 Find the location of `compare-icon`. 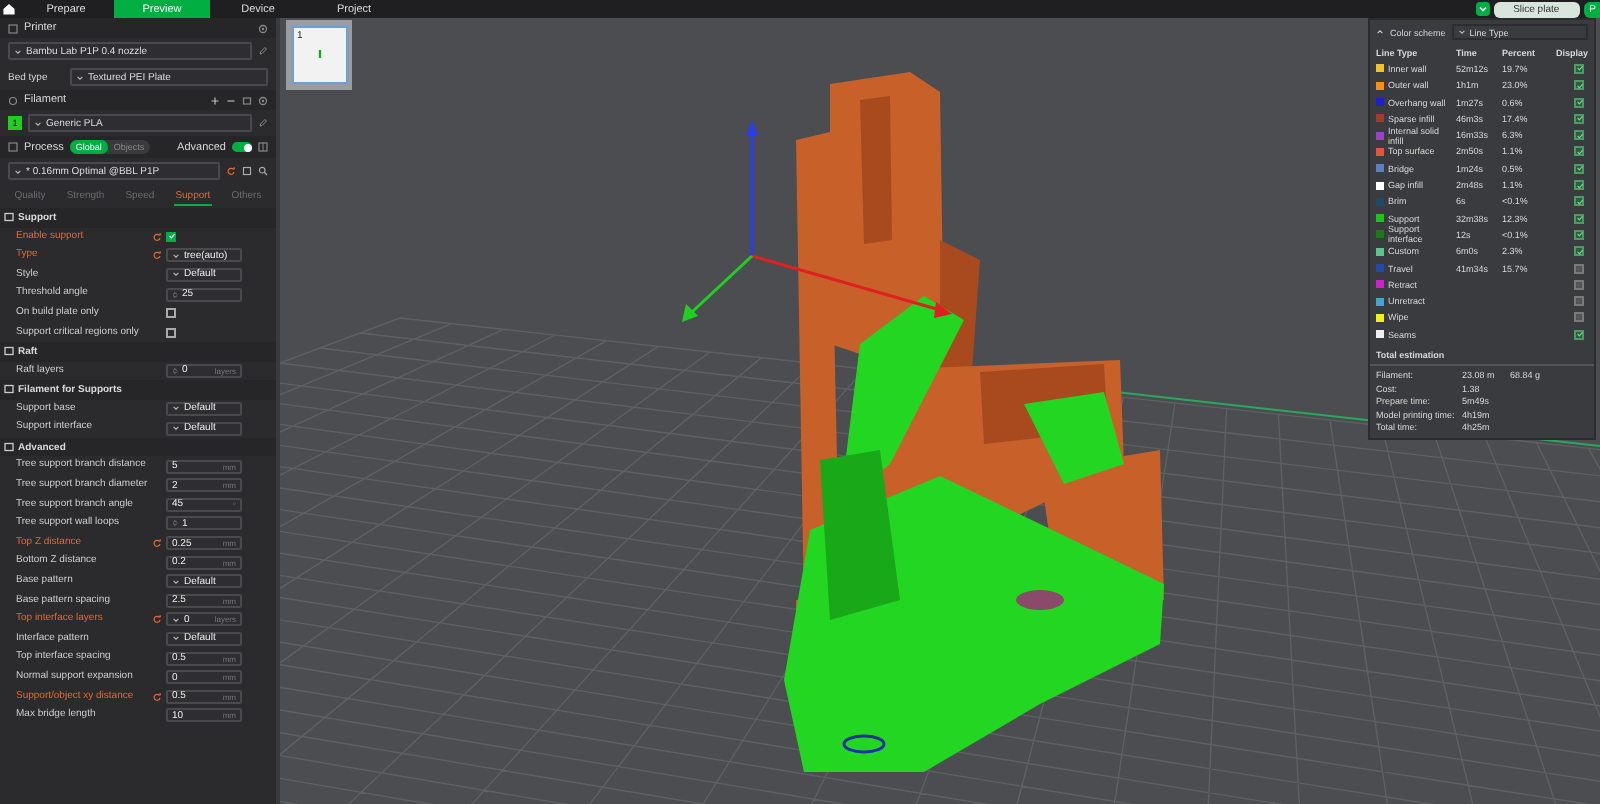

compare-icon is located at coordinates (263, 147).